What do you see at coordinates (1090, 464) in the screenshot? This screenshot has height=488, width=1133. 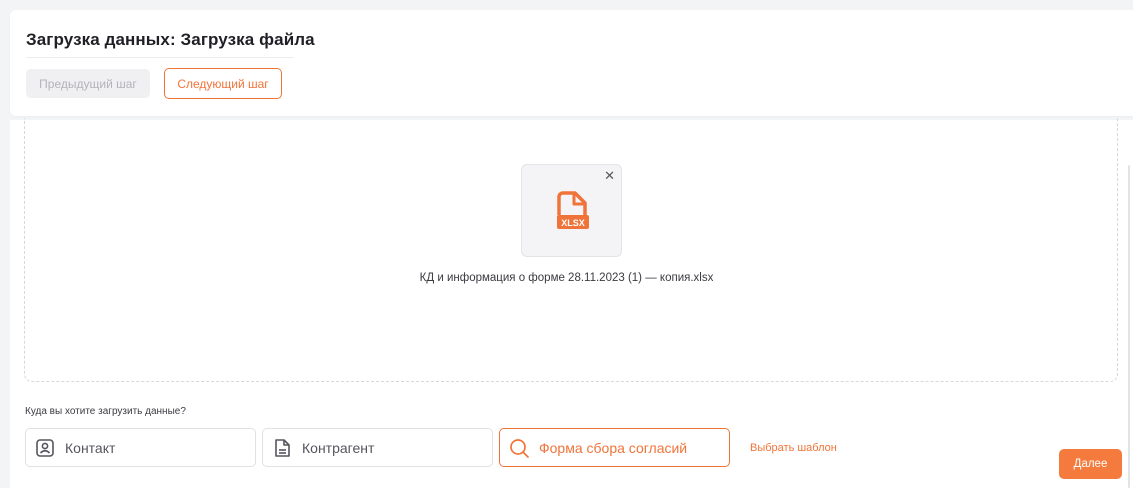 I see `continue-button: Далее` at bounding box center [1090, 464].